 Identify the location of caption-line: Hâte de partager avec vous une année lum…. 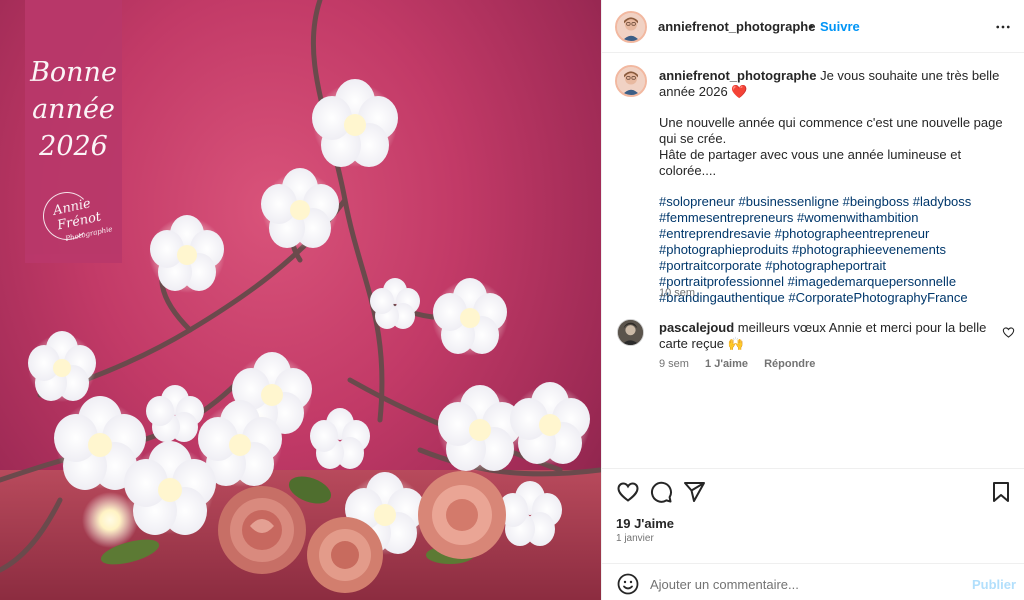
(810, 162).